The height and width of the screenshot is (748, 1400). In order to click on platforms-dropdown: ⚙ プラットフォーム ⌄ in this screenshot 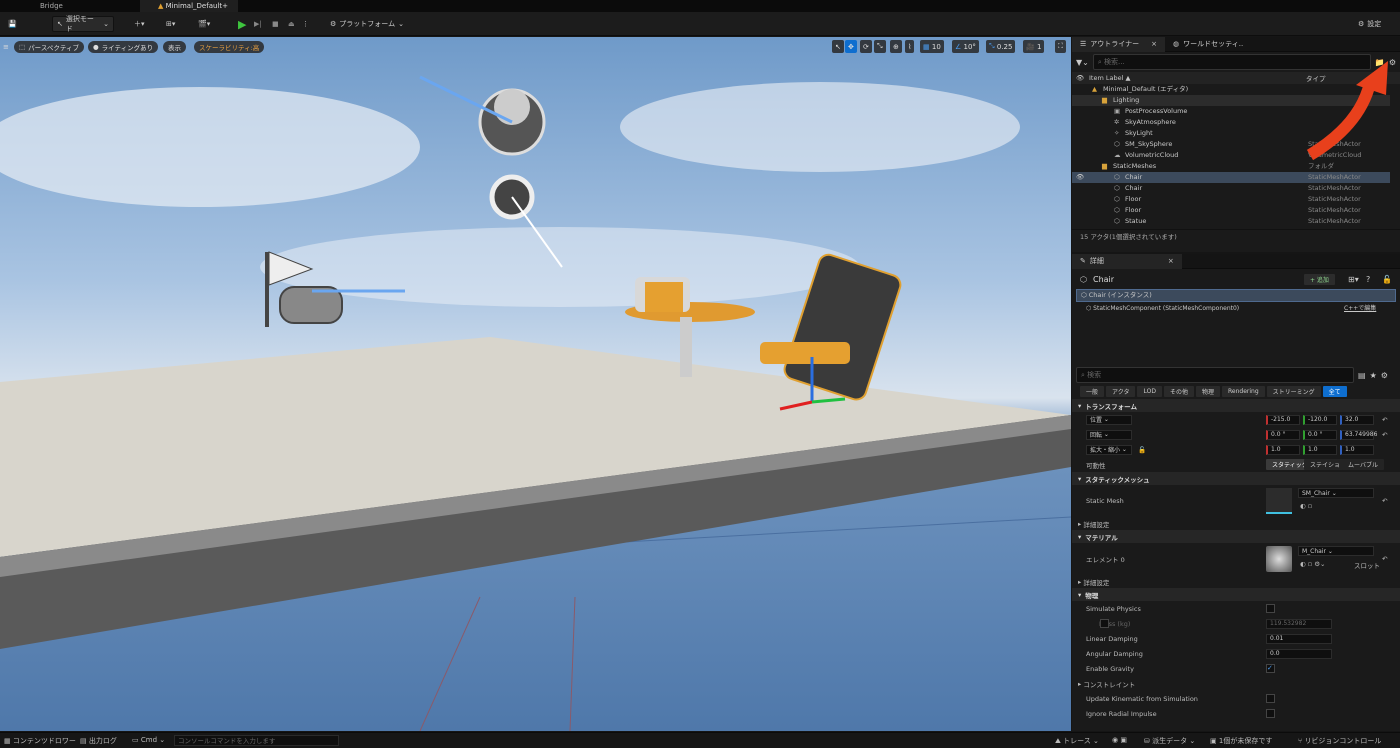, I will do `click(367, 24)`.